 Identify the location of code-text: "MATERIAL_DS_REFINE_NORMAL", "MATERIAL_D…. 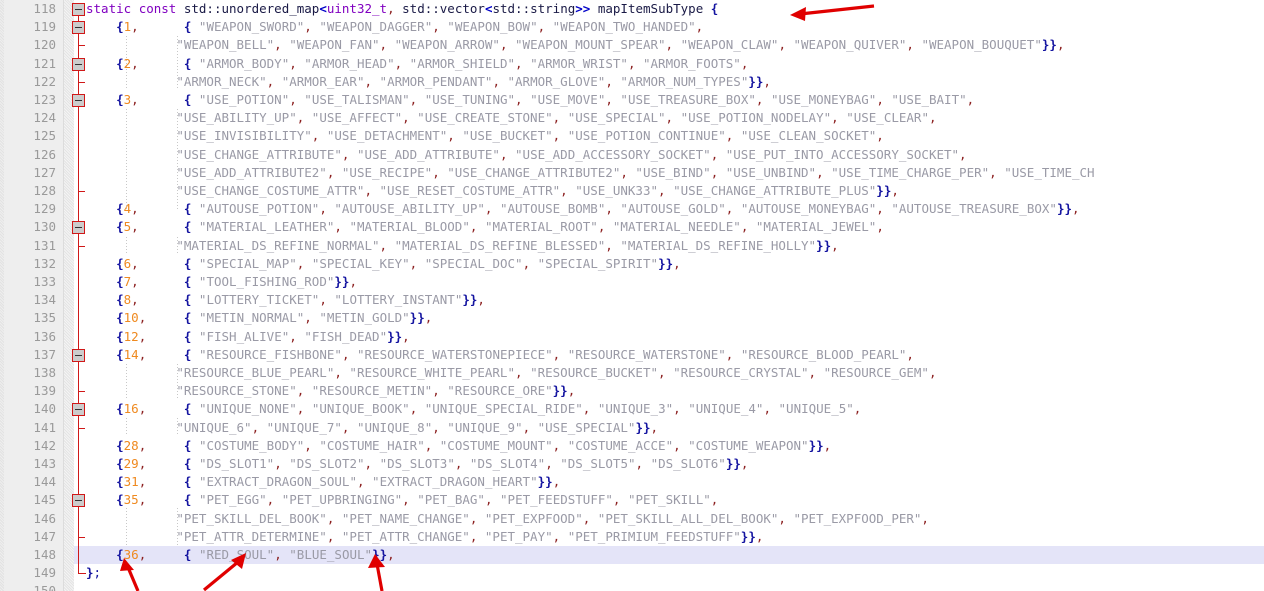
(462, 246).